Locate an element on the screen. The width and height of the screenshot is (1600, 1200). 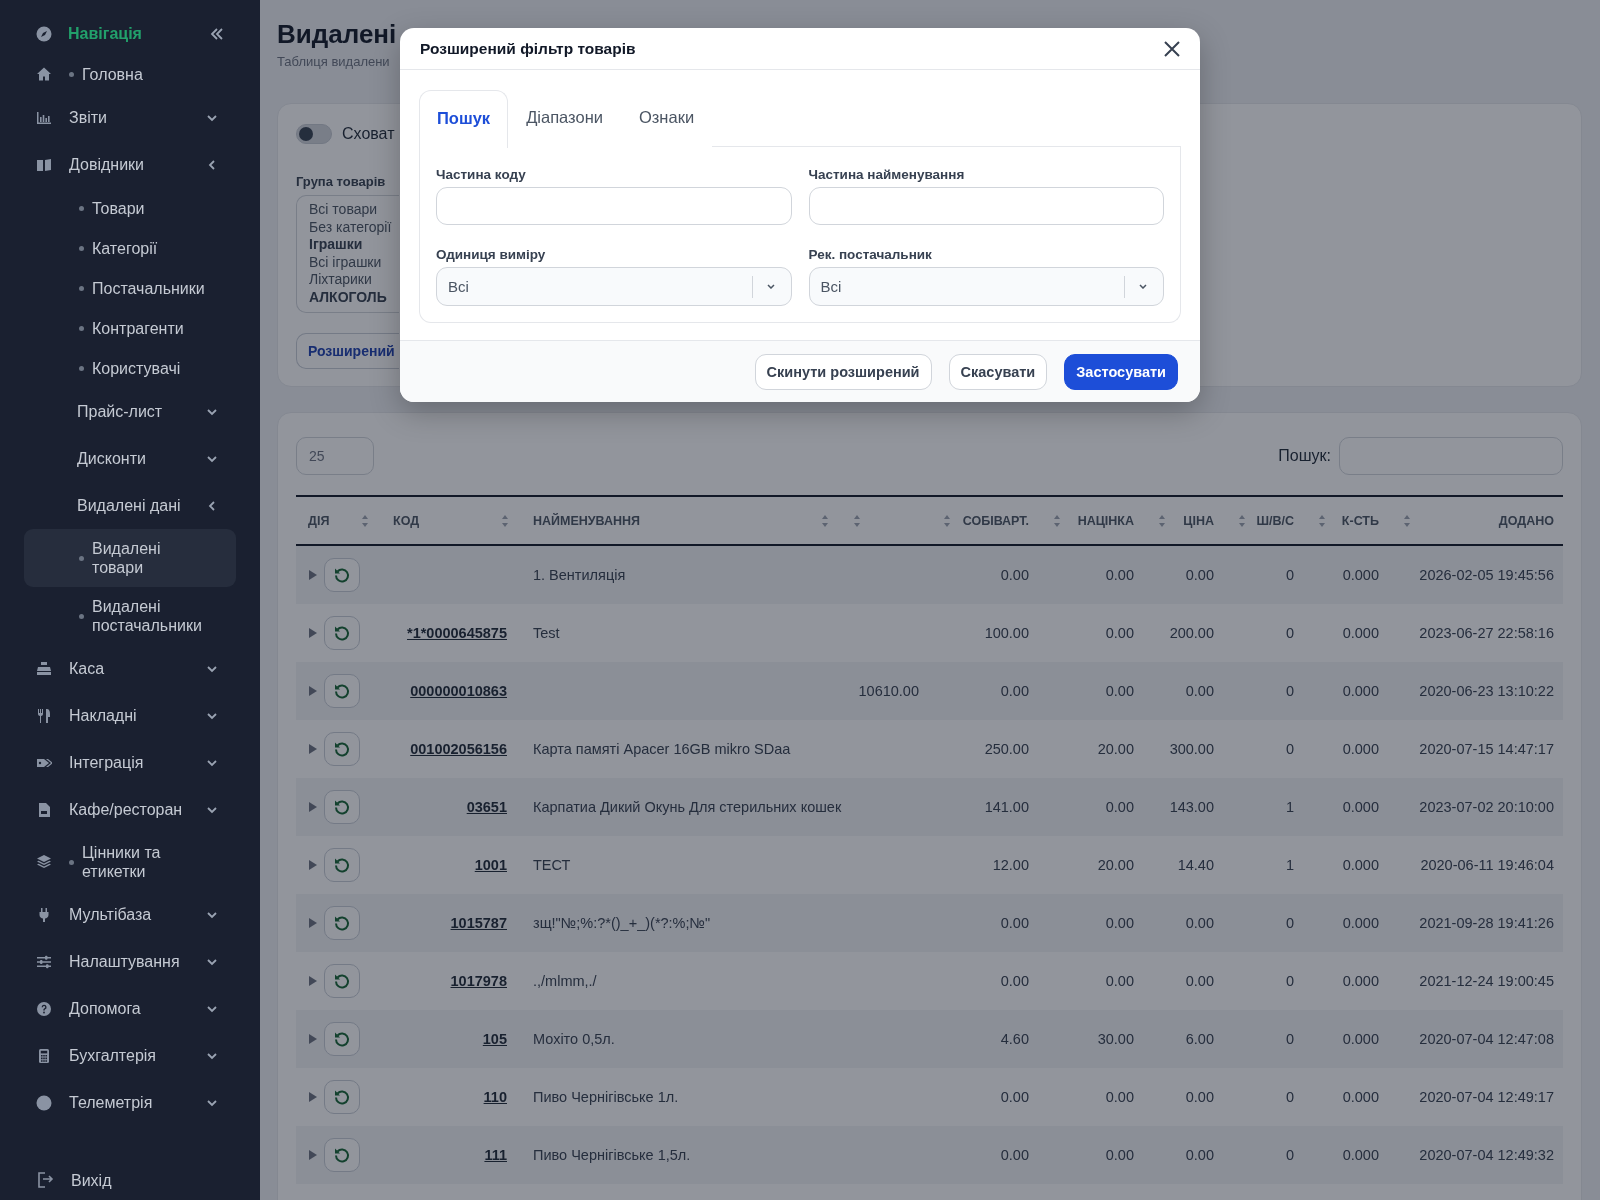
field-label: Одиниця виміру is located at coordinates (491, 254).